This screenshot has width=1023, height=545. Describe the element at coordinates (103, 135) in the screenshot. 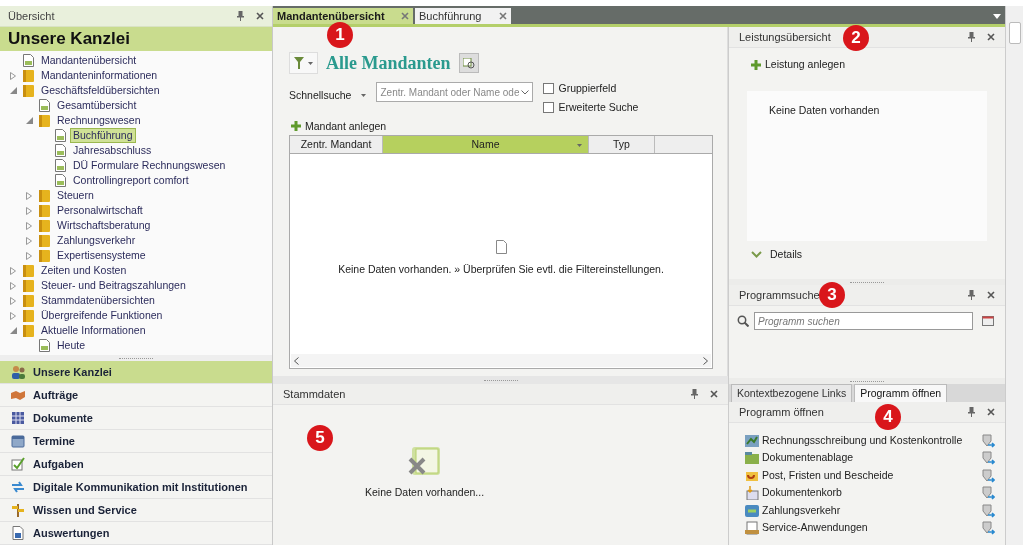

I see `tree-item: Buchführung` at that location.